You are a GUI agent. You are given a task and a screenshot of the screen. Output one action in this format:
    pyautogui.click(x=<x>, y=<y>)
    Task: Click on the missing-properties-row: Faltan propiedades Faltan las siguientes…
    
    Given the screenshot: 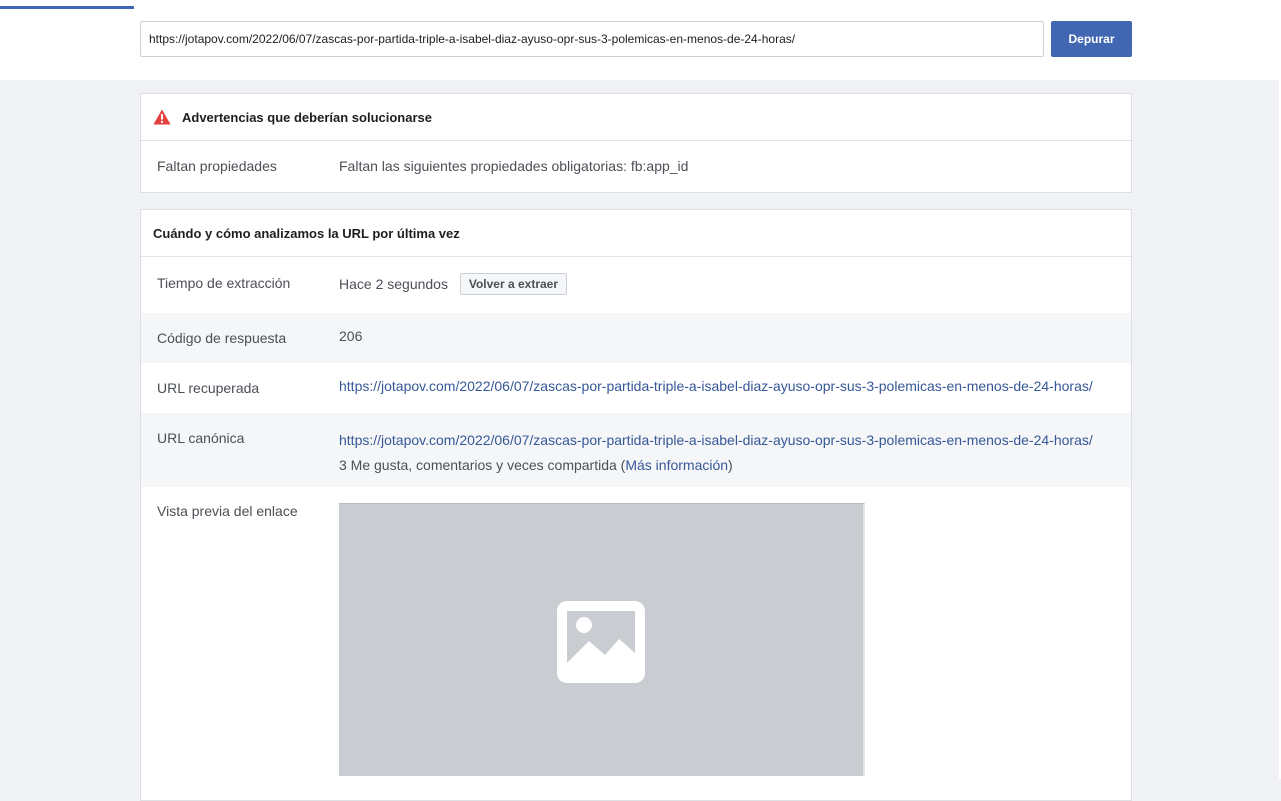 What is the action you would take?
    pyautogui.click(x=636, y=166)
    